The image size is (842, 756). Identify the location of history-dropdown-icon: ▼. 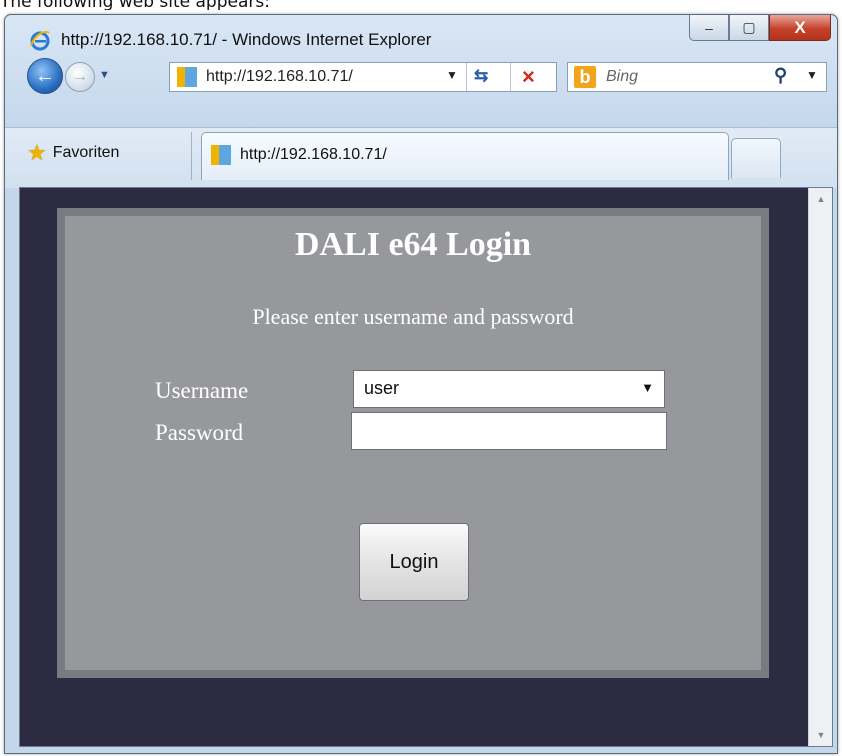
(104, 75).